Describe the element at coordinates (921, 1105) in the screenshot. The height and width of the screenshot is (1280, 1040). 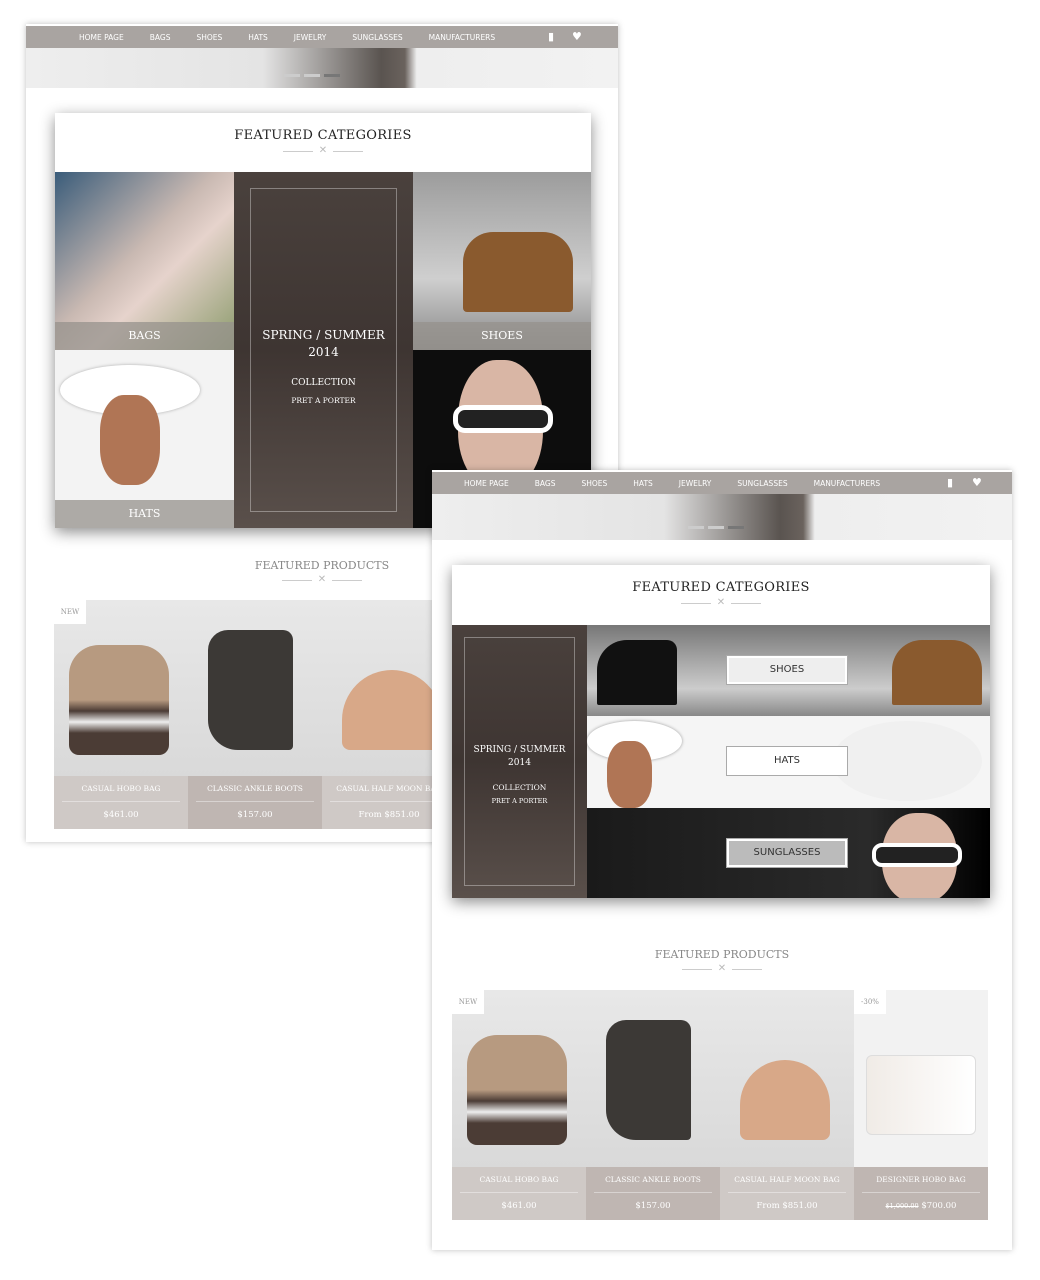
I see `product-card: -30% DESIGNER HOBO BAG $1,000.00 $700.00` at that location.